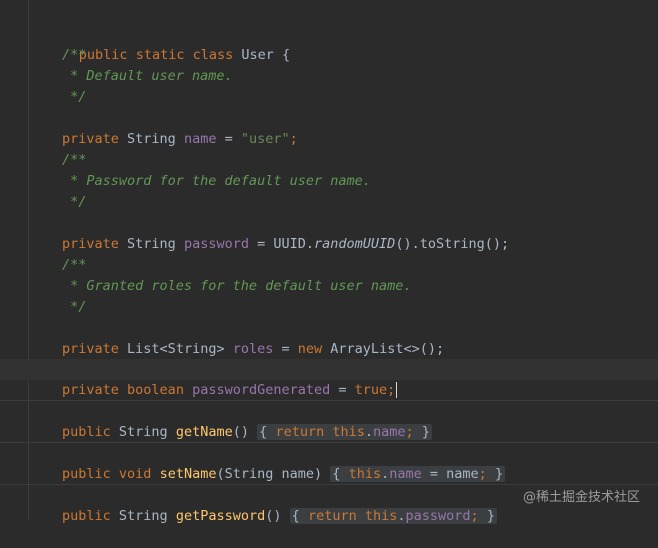 This screenshot has height=548, width=658. I want to click on brace: {, so click(295, 516).